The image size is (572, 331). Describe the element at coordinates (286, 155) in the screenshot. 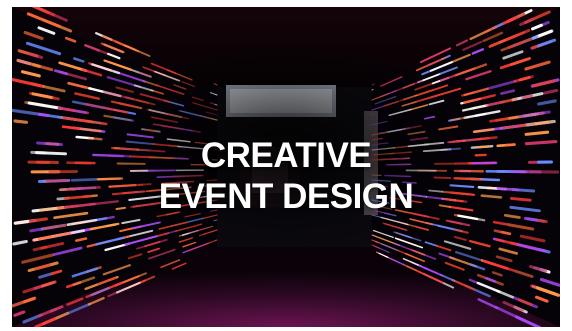

I see `hero-title-line-1: CREATIVE` at that location.